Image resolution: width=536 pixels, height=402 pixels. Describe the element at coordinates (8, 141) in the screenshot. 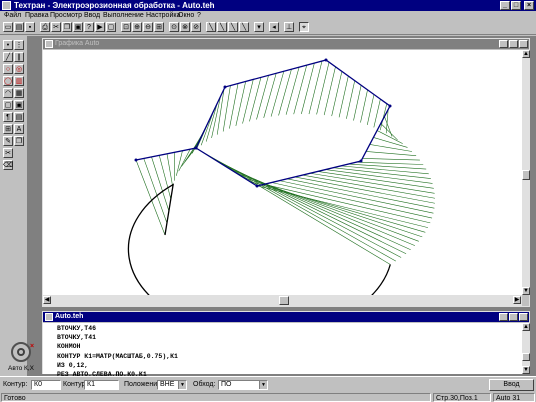

I see `edit-tool-icon: ✎` at that location.